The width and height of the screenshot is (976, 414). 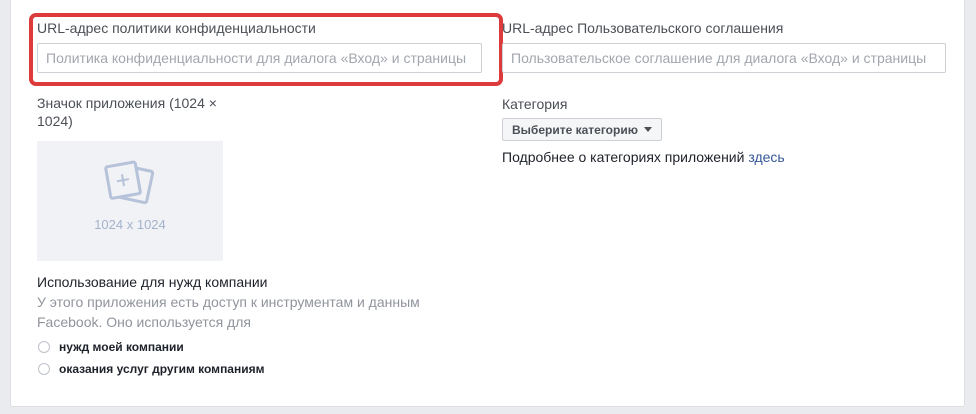 What do you see at coordinates (127, 112) in the screenshot?
I see `app-icon-label: Значок приложения (1024 × 1024)` at bounding box center [127, 112].